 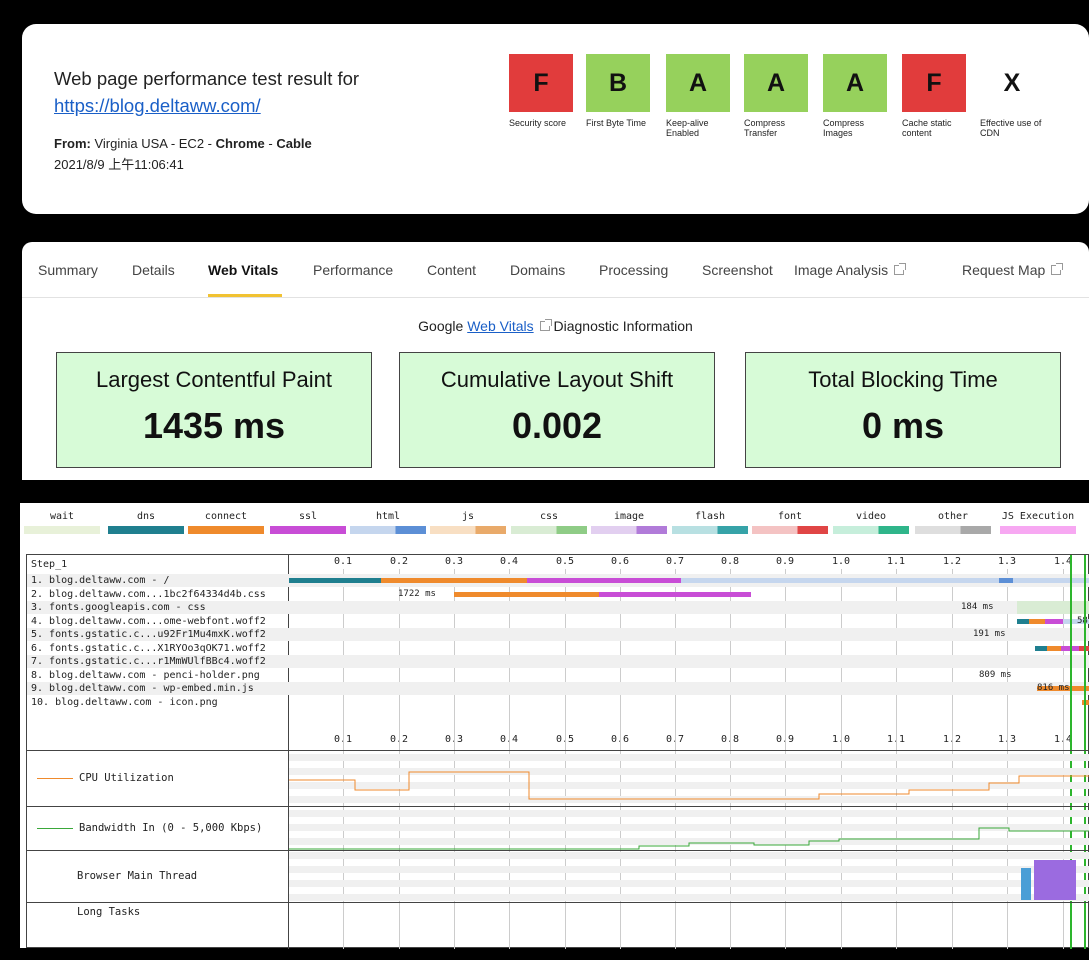 I want to click on grade-cdn: X Effective use of CDN, so click(x=1012, y=97).